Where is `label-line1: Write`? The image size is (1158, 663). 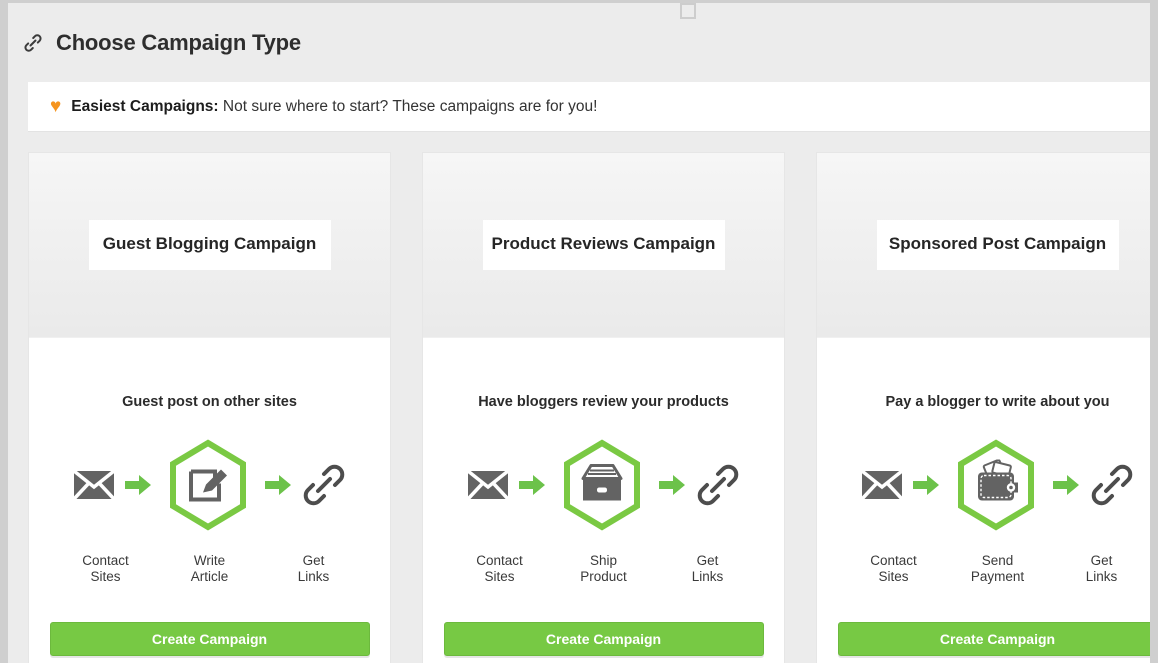 label-line1: Write is located at coordinates (209, 560).